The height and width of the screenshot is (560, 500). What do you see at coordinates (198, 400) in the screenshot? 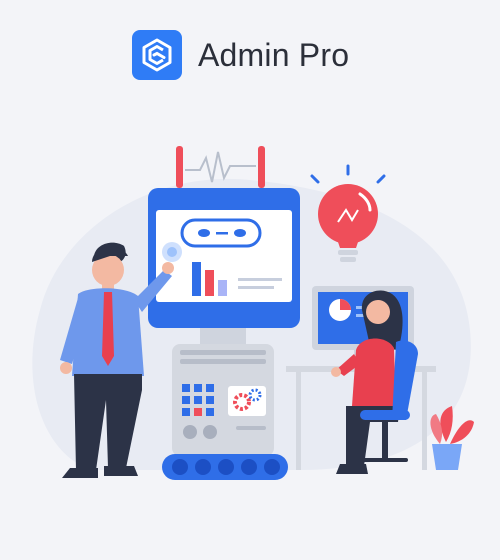
I see `keypad` at bounding box center [198, 400].